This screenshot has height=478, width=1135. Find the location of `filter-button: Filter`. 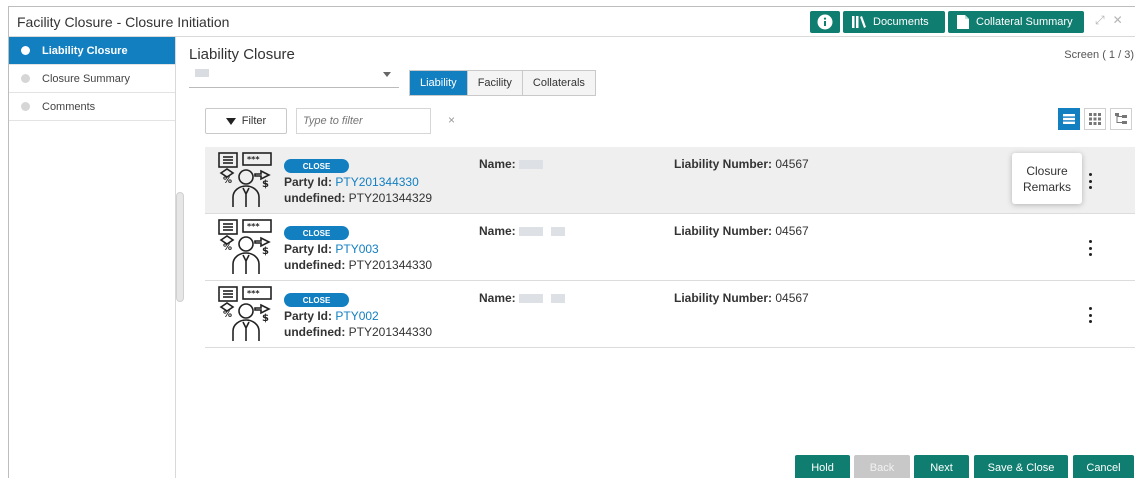

filter-button: Filter is located at coordinates (246, 121).